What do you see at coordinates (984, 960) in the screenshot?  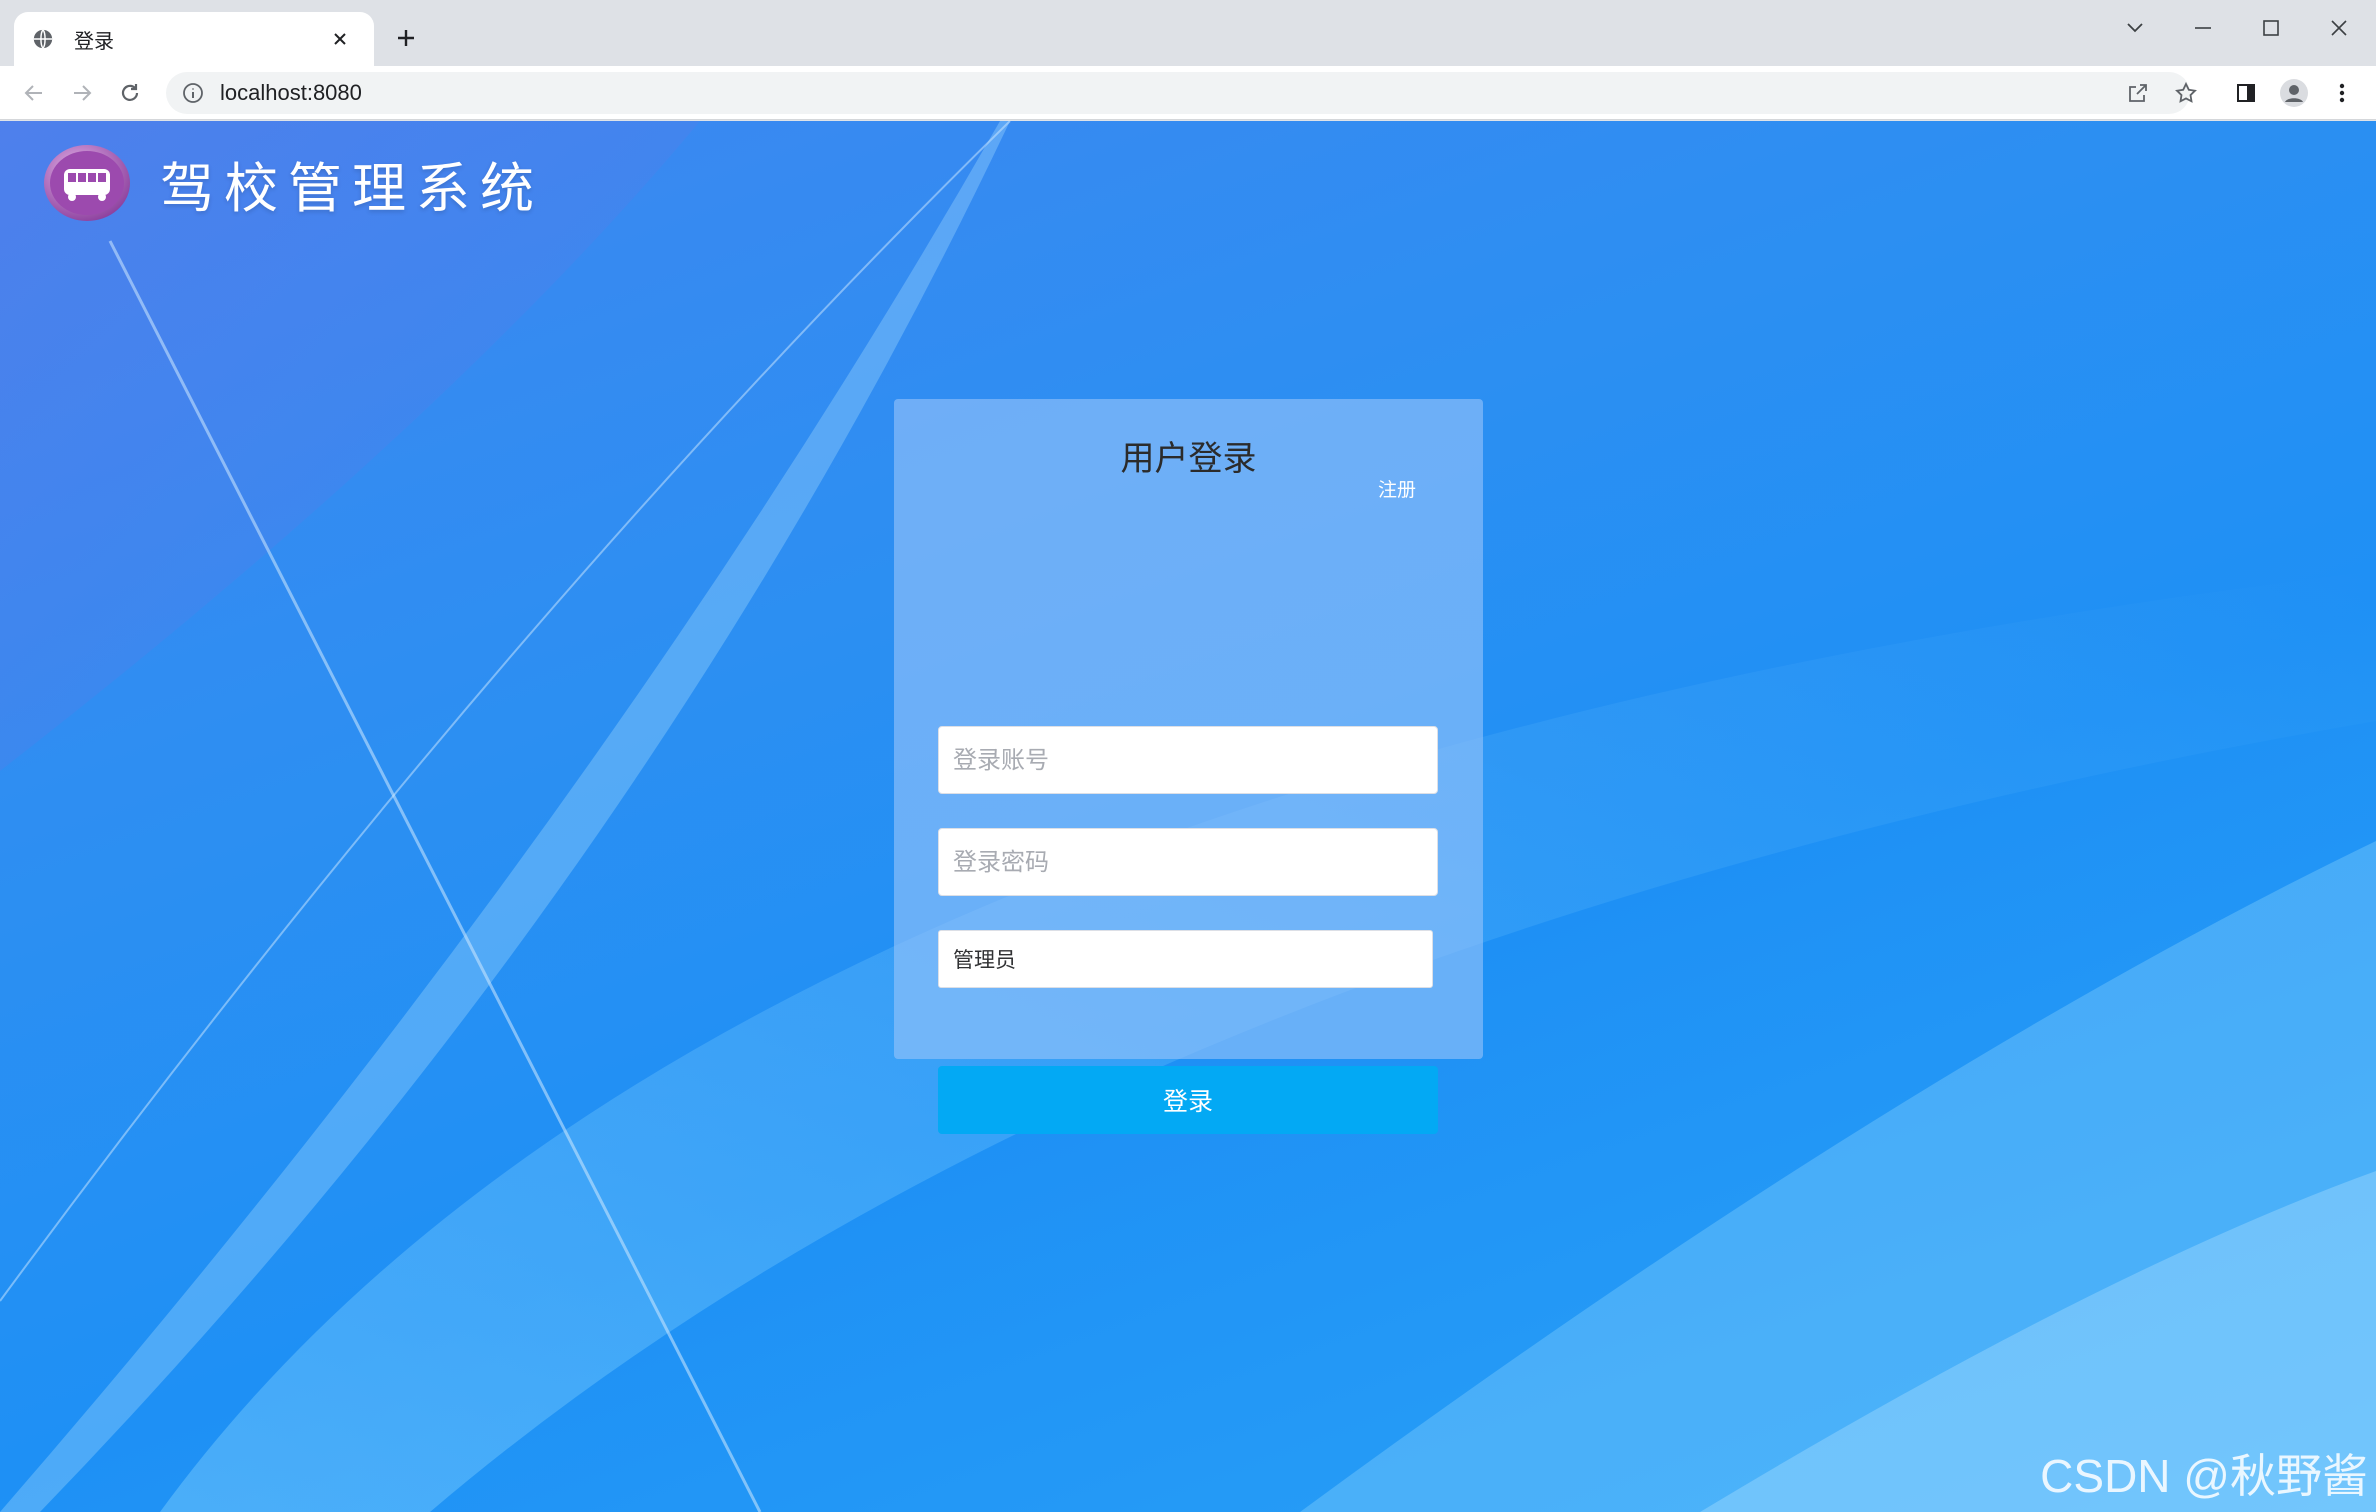 I see `role-selected-value: 管理员` at bounding box center [984, 960].